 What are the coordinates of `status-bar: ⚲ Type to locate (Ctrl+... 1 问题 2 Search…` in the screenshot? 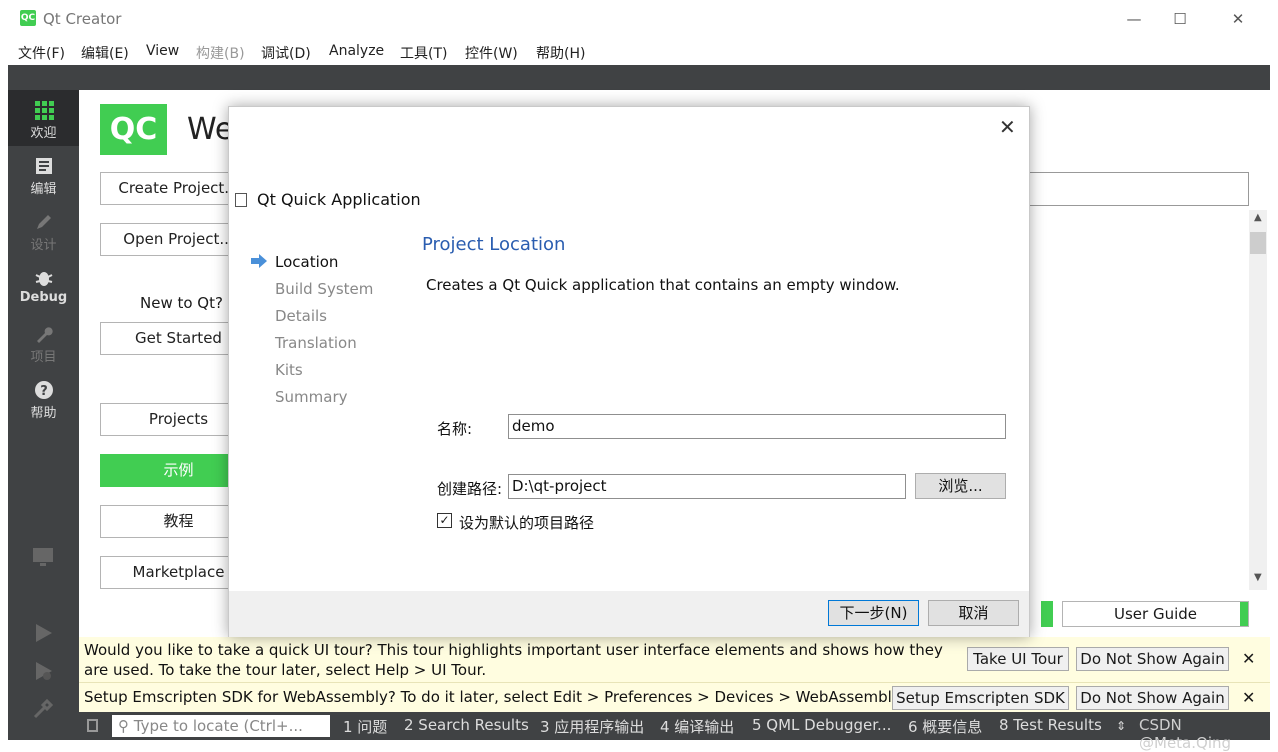 It's located at (674, 732).